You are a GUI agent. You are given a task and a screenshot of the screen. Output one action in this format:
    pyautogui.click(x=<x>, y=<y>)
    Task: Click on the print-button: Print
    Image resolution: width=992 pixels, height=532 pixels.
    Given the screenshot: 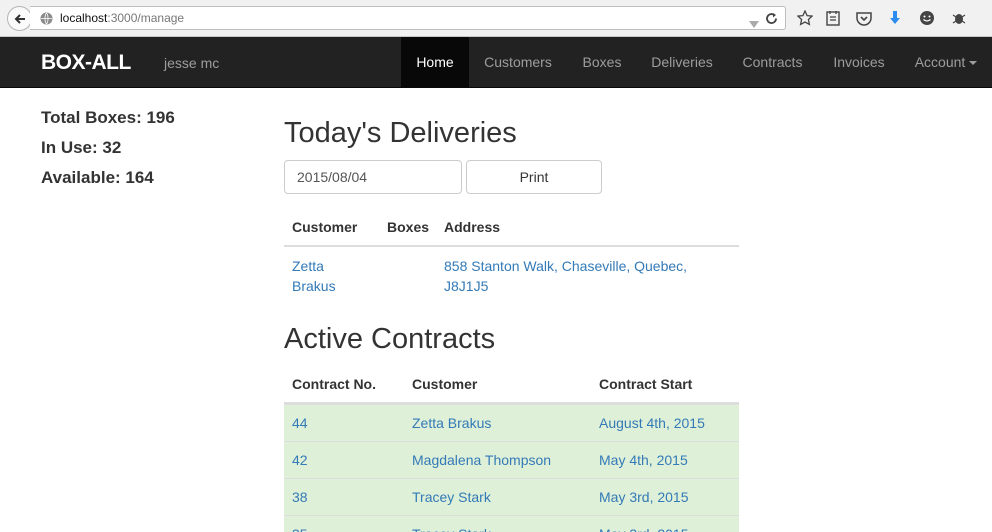 What is the action you would take?
    pyautogui.click(x=534, y=177)
    